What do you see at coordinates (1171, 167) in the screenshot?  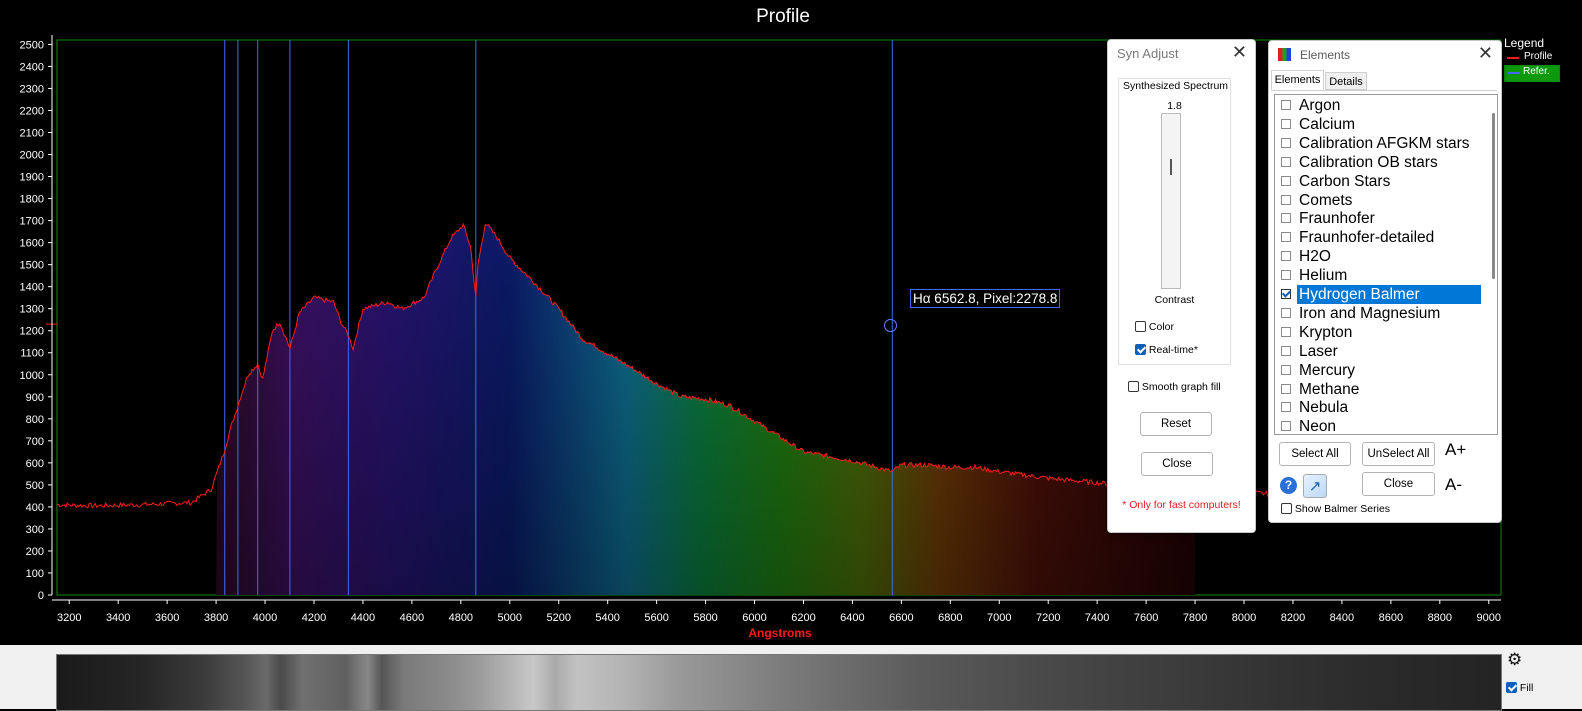 I see `slider-thumb` at bounding box center [1171, 167].